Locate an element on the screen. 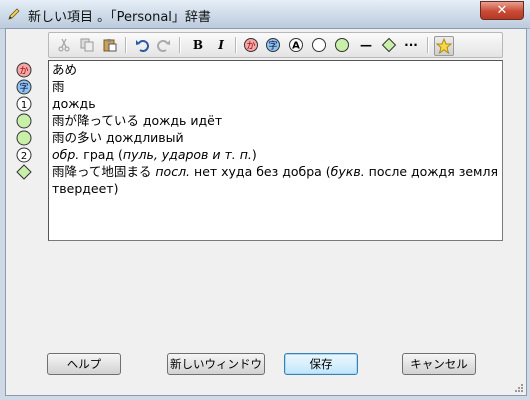 This screenshot has width=530, height=400. svg-text: A is located at coordinates (296, 46).